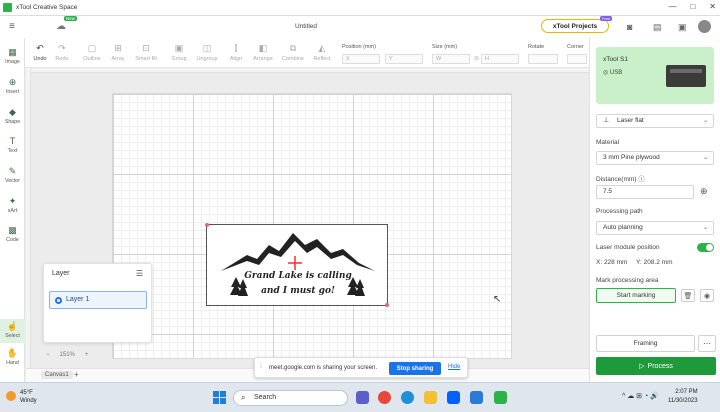 Image resolution: width=720 pixels, height=412 pixels. What do you see at coordinates (655, 121) in the screenshot?
I see `mode-select: ⊥ Laser flat ⌄` at bounding box center [655, 121].